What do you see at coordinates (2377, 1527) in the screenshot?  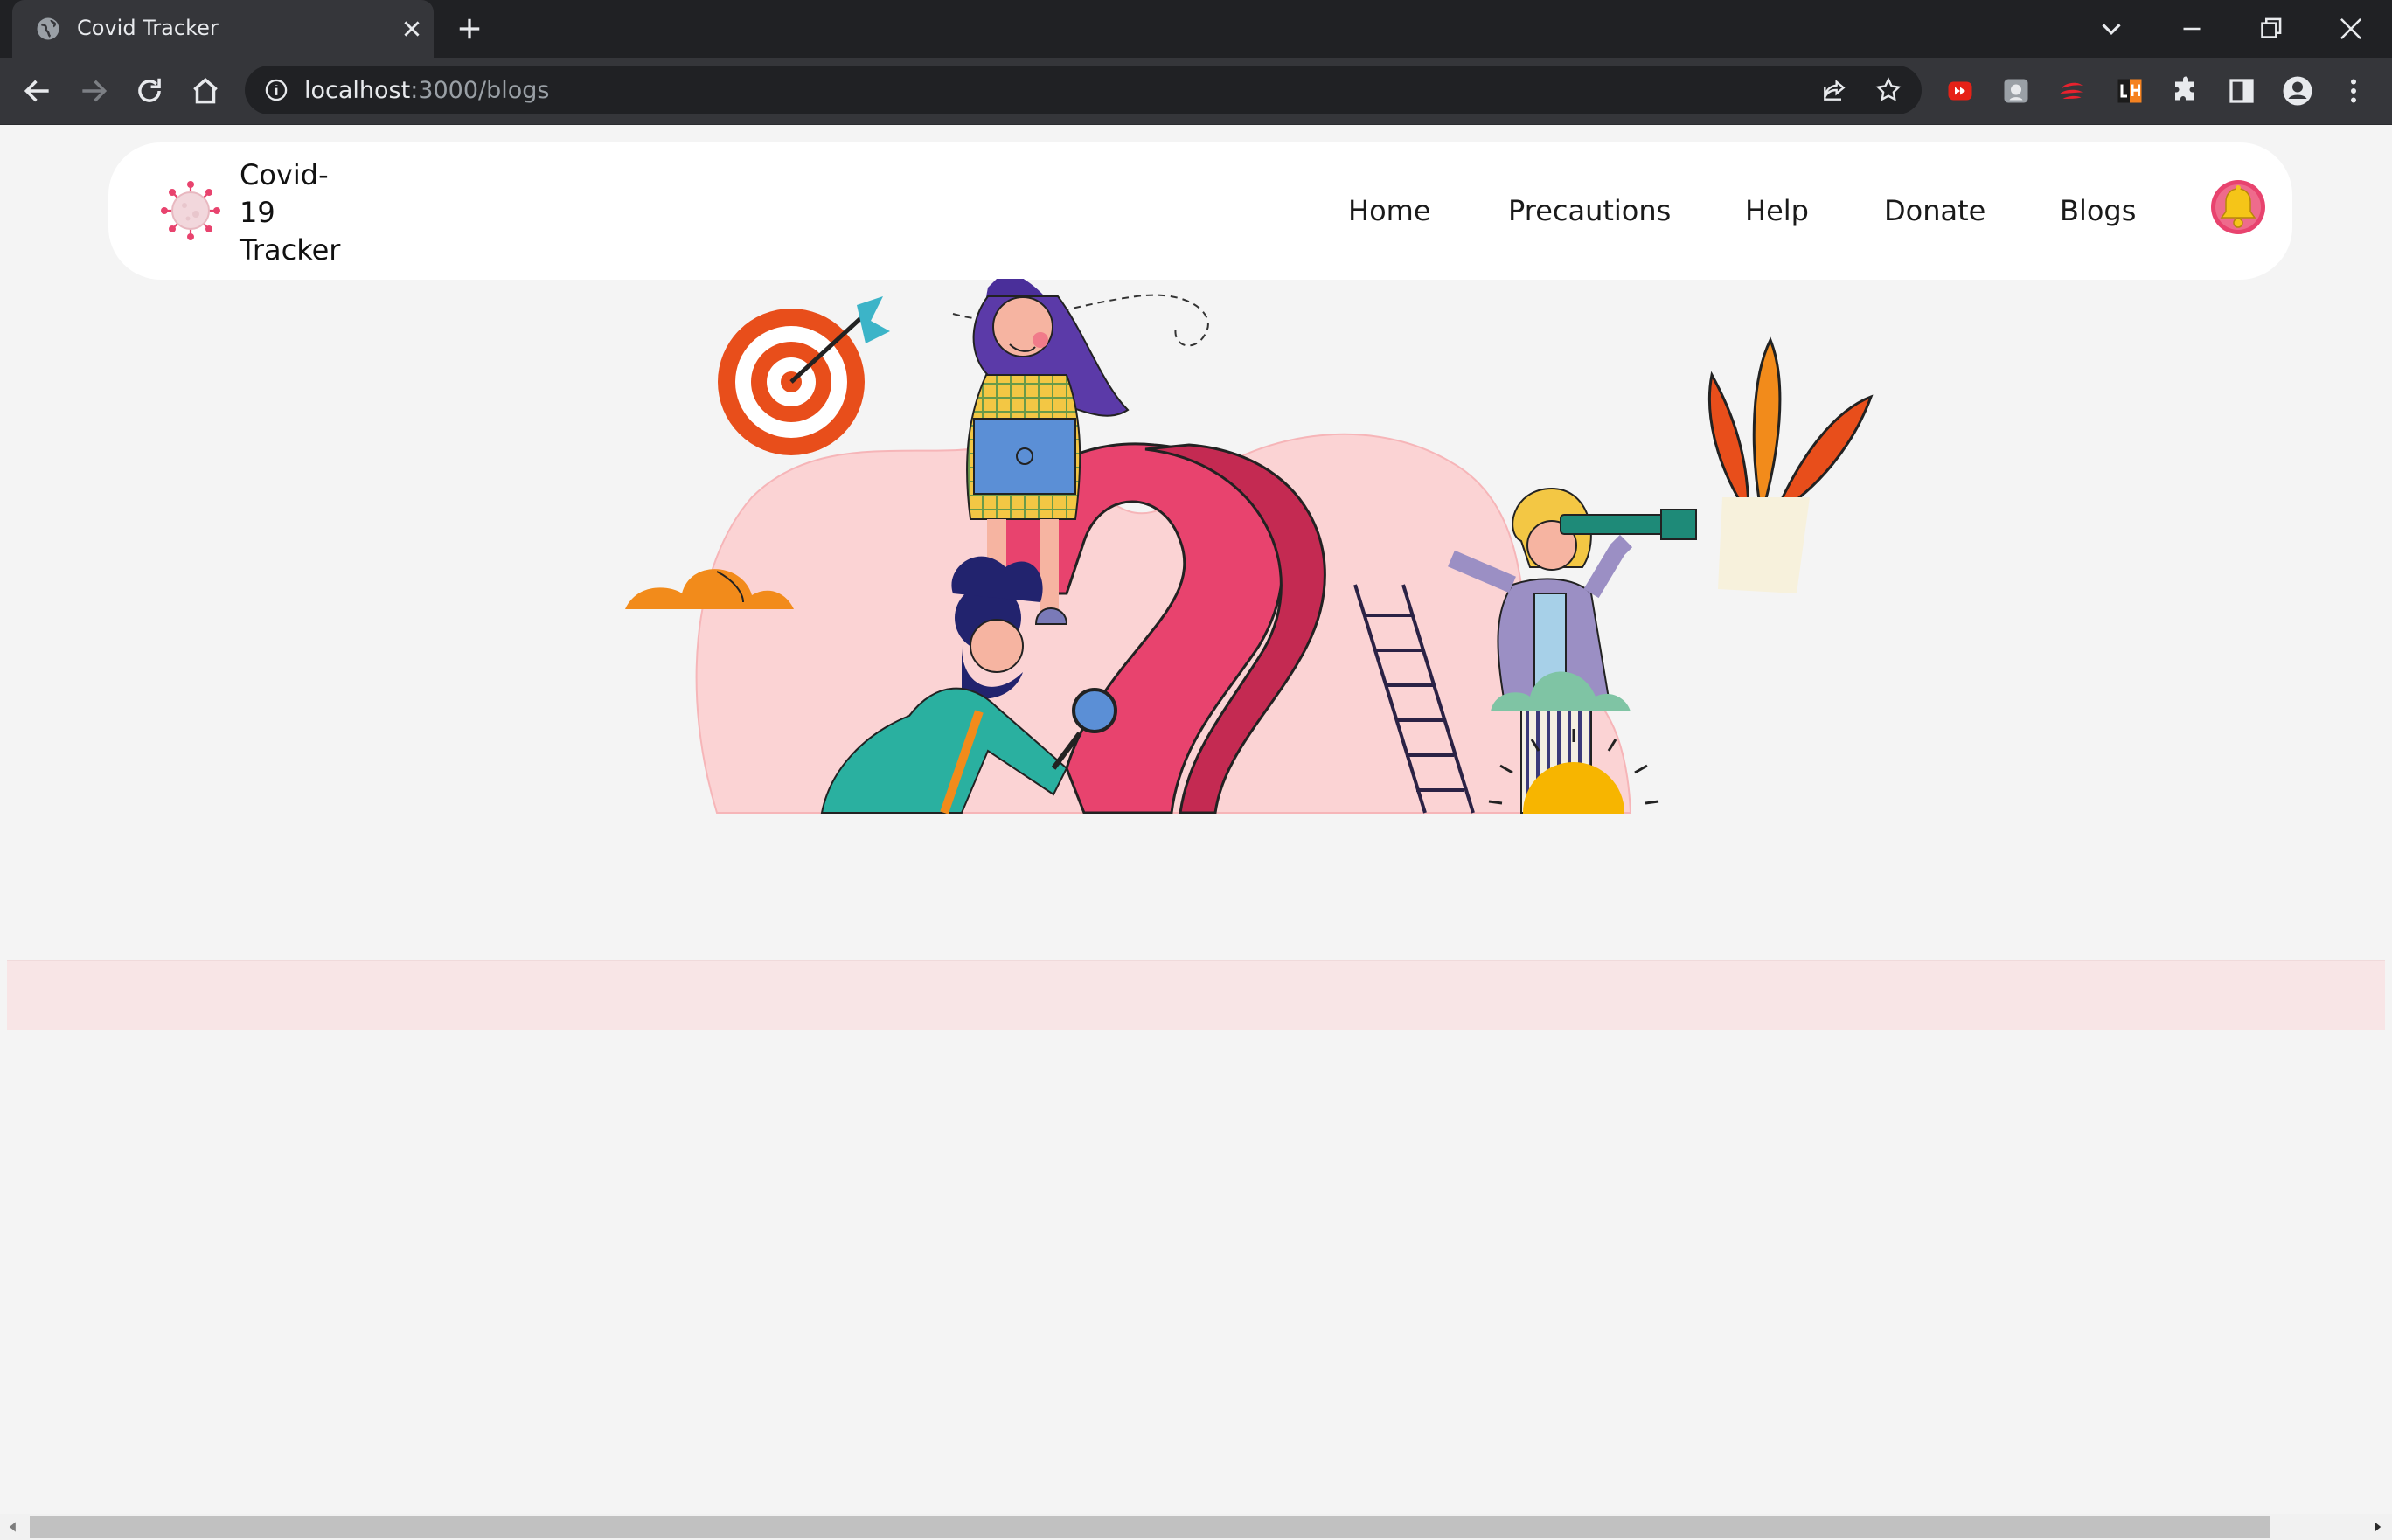 I see `scroll-right-icon` at bounding box center [2377, 1527].